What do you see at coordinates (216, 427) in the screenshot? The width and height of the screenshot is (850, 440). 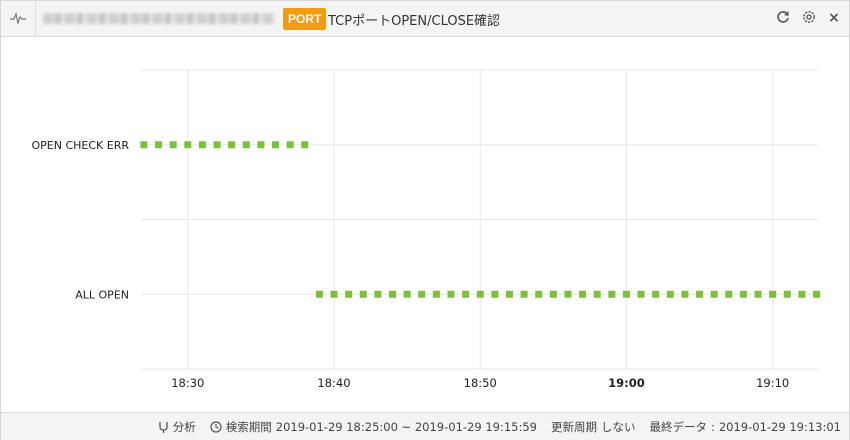 I see `clock-icon` at bounding box center [216, 427].